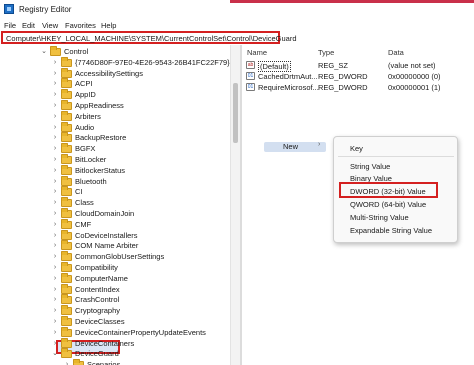 The image size is (474, 365). Describe the element at coordinates (115, 202) in the screenshot. I see `tree-item: › Class` at that location.